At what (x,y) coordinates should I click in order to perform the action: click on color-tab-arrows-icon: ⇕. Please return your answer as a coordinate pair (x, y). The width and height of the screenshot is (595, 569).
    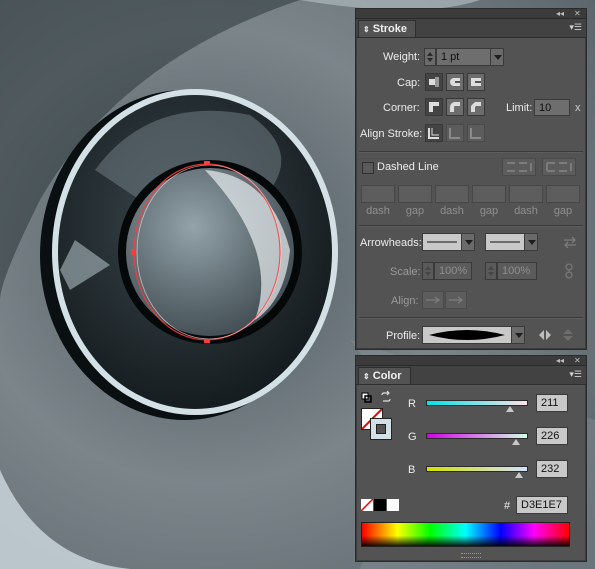
    Looking at the image, I should click on (366, 376).